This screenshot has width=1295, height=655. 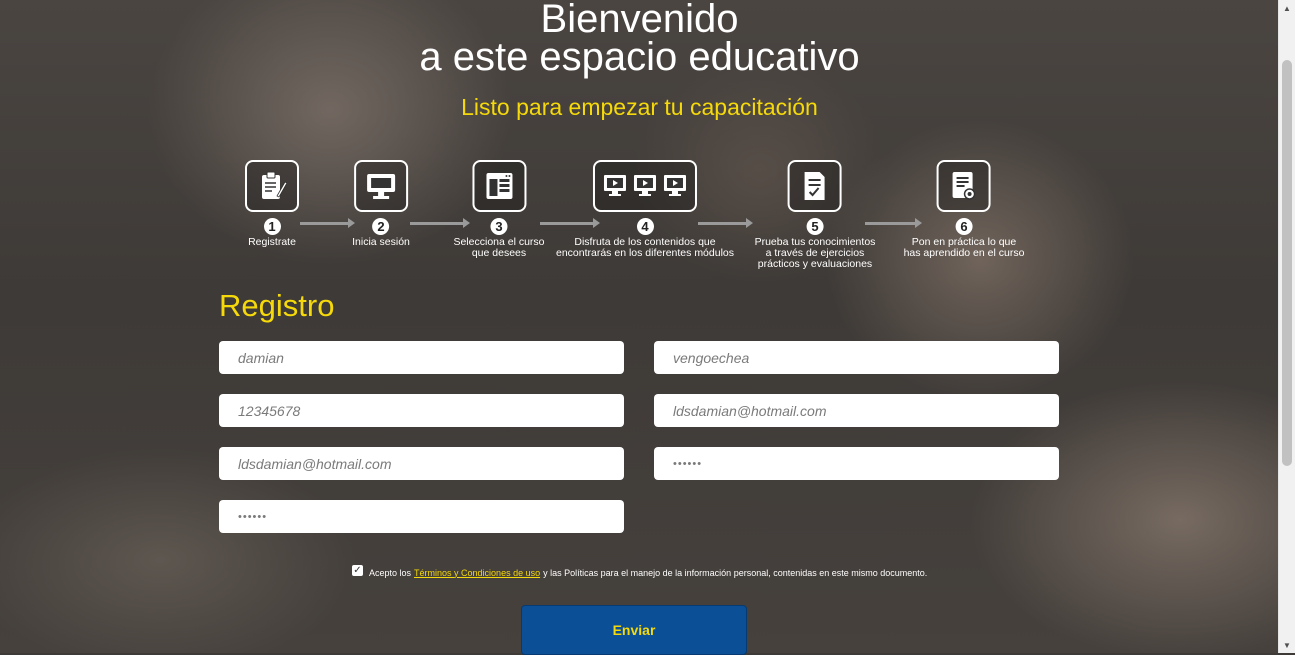 I want to click on step-3: 3 Selecciona el curso que desees, so click(x=499, y=209).